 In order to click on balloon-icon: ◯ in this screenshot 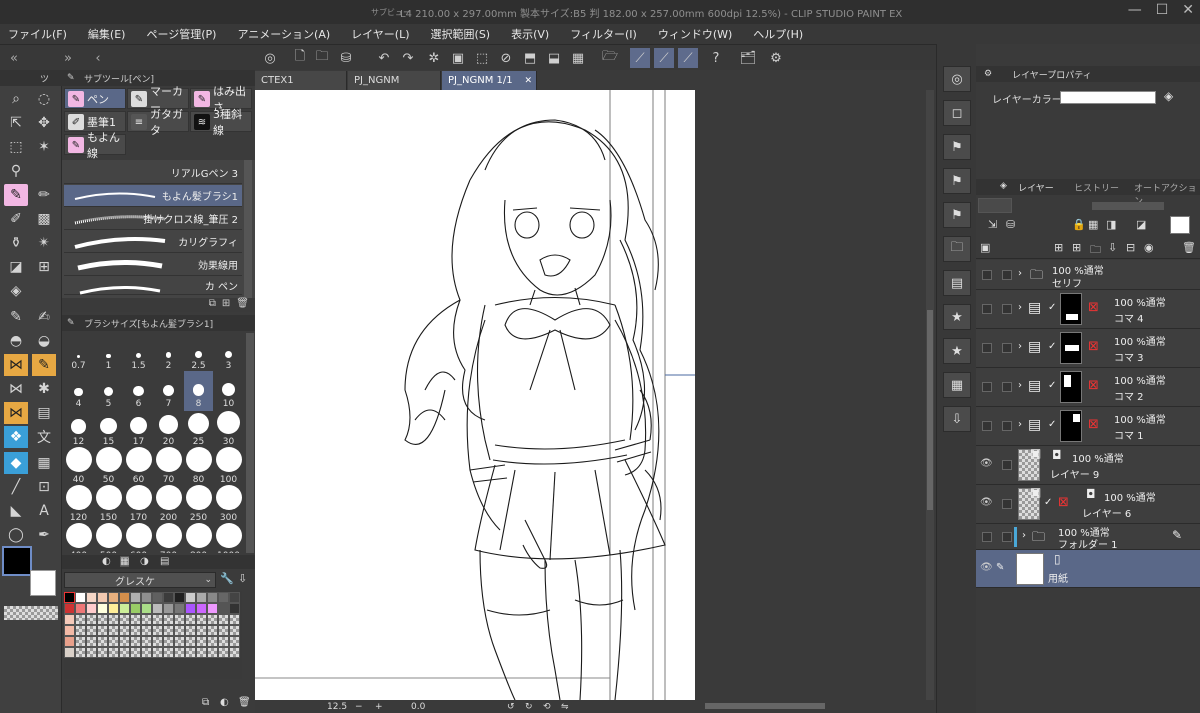, I will do `click(16, 535)`.